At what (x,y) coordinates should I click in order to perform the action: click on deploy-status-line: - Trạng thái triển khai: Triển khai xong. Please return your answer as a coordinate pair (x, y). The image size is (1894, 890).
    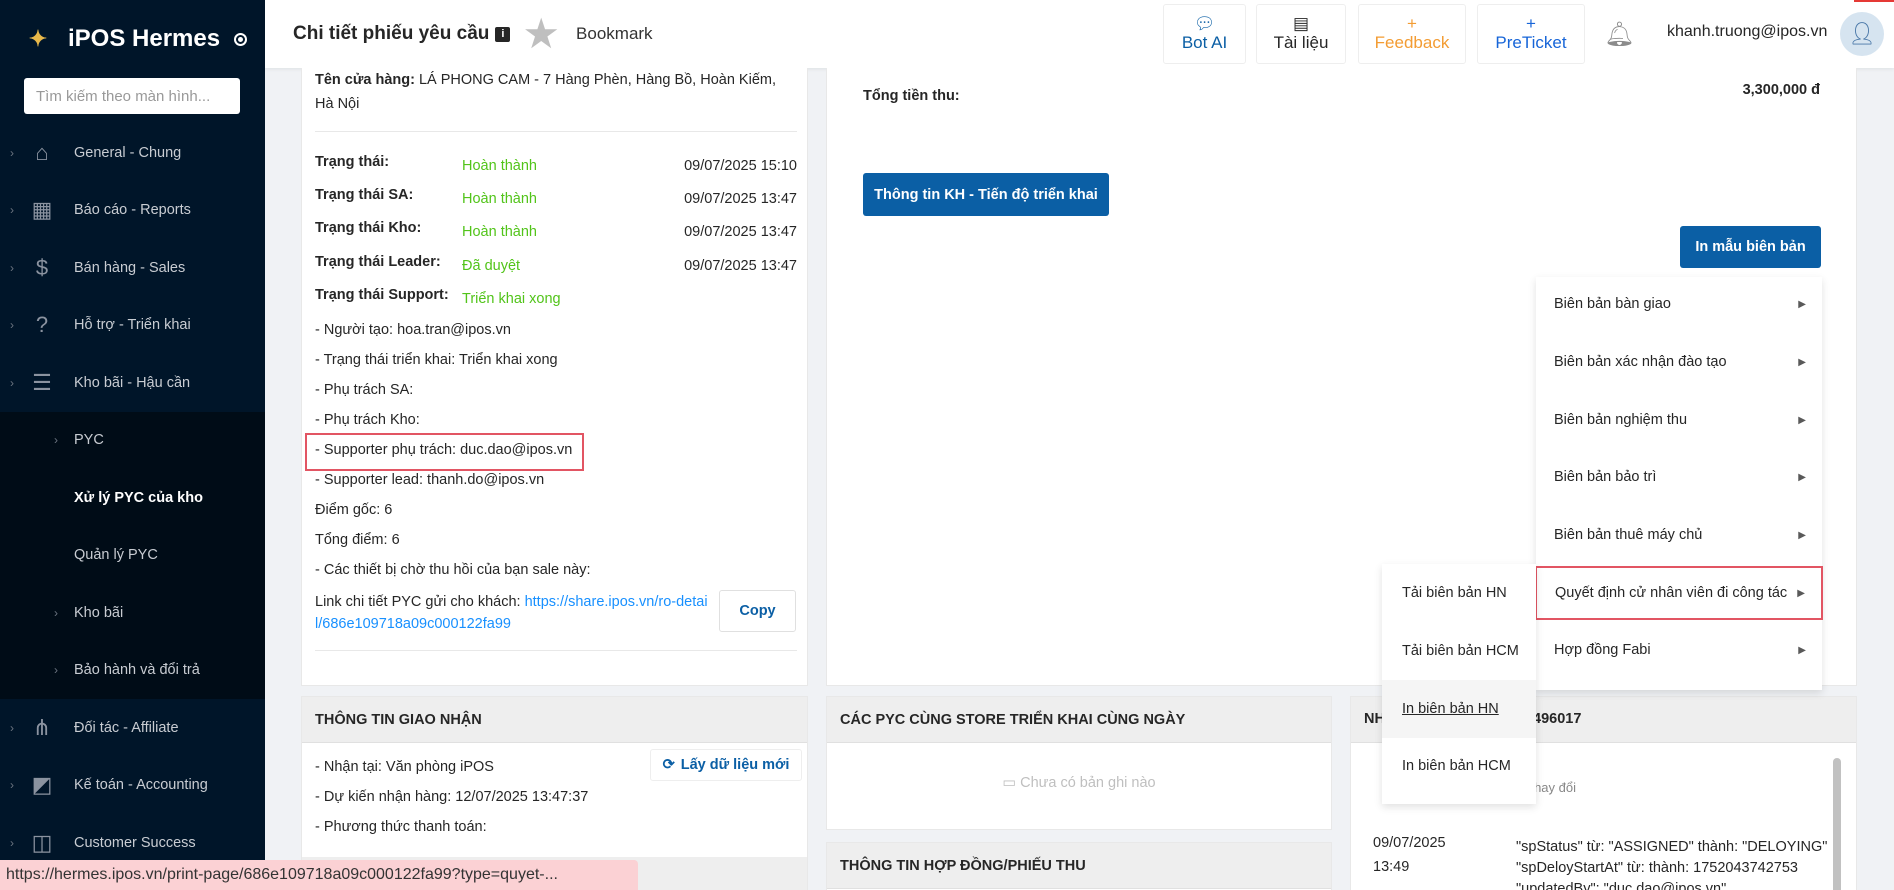
    Looking at the image, I should click on (436, 360).